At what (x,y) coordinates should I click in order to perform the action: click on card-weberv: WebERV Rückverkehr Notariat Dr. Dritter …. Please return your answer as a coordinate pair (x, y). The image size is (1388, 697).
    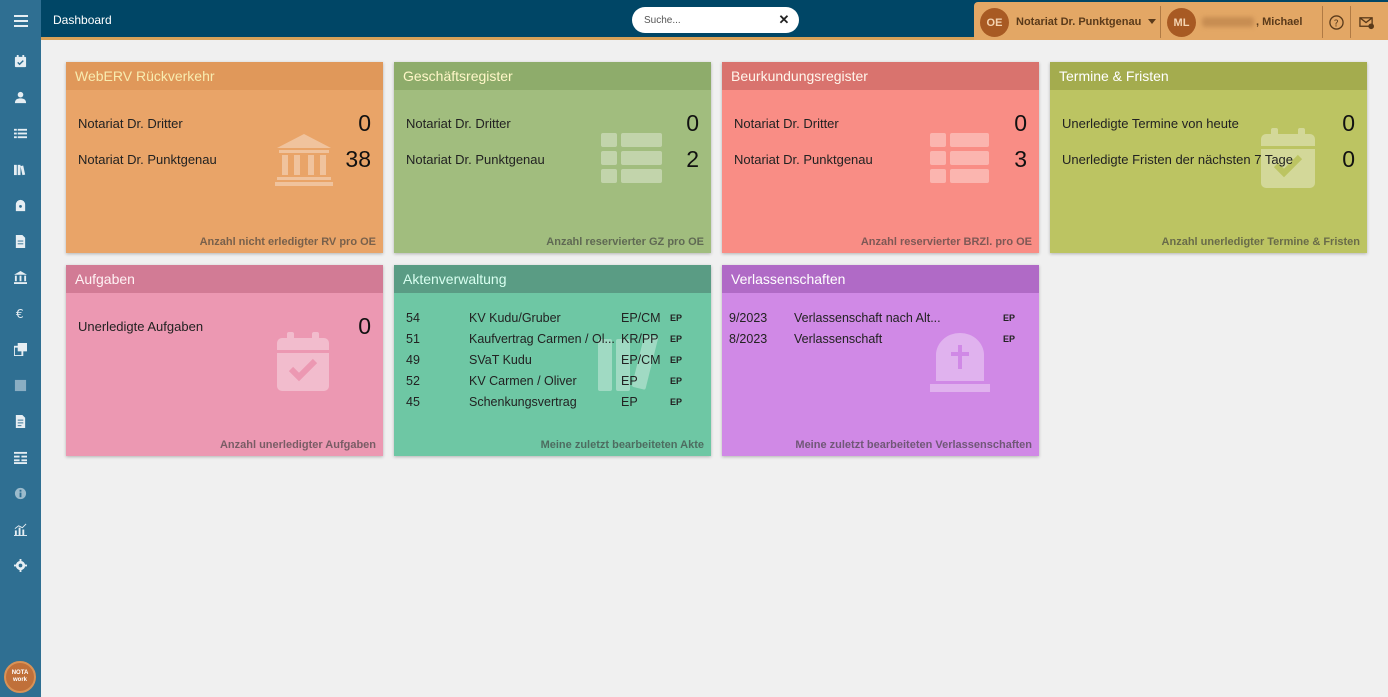
    Looking at the image, I should click on (224, 157).